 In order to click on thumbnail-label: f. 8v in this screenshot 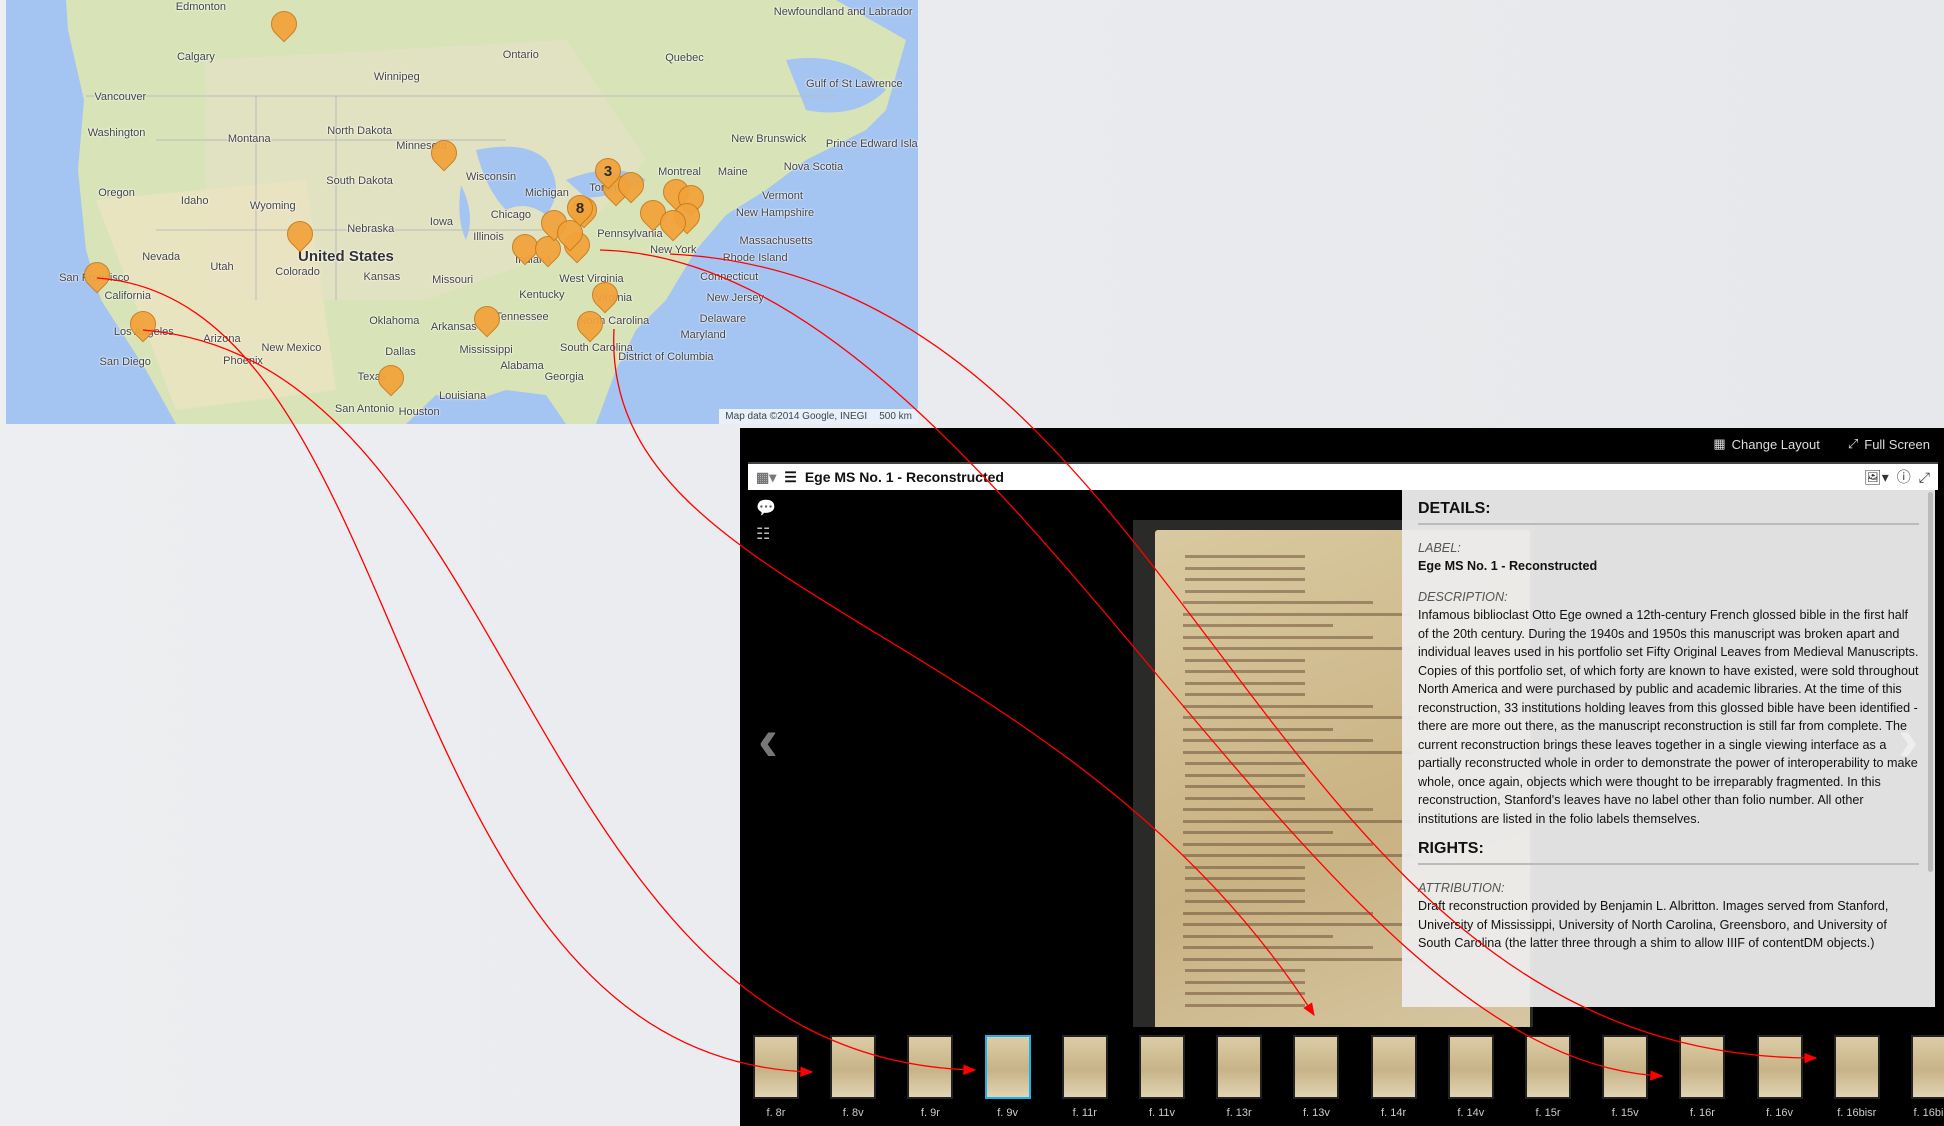, I will do `click(853, 1113)`.